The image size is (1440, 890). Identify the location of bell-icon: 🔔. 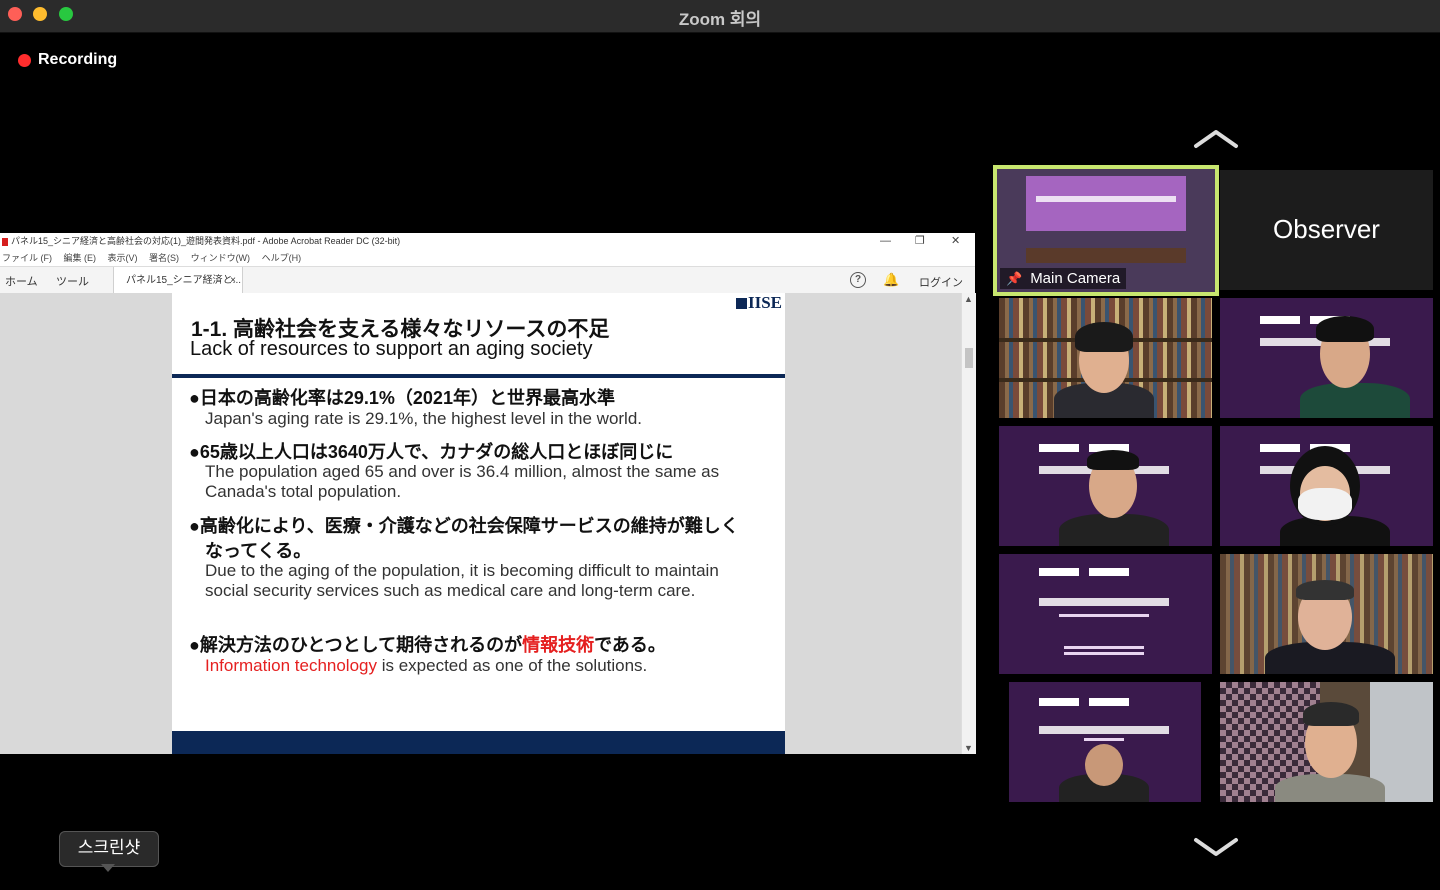
(891, 280).